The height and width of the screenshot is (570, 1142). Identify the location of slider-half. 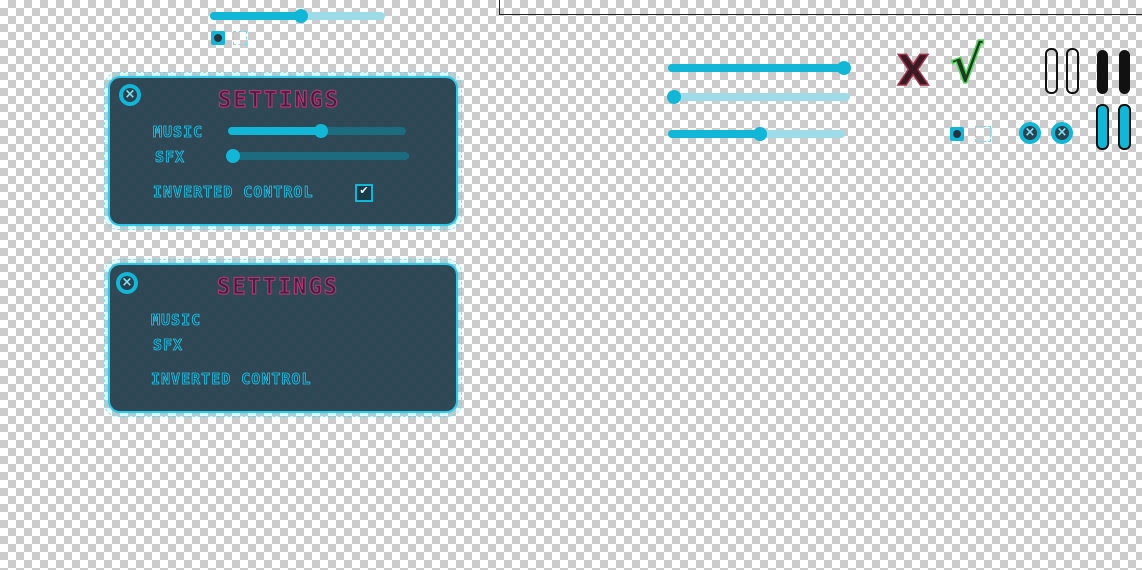
(756, 134).